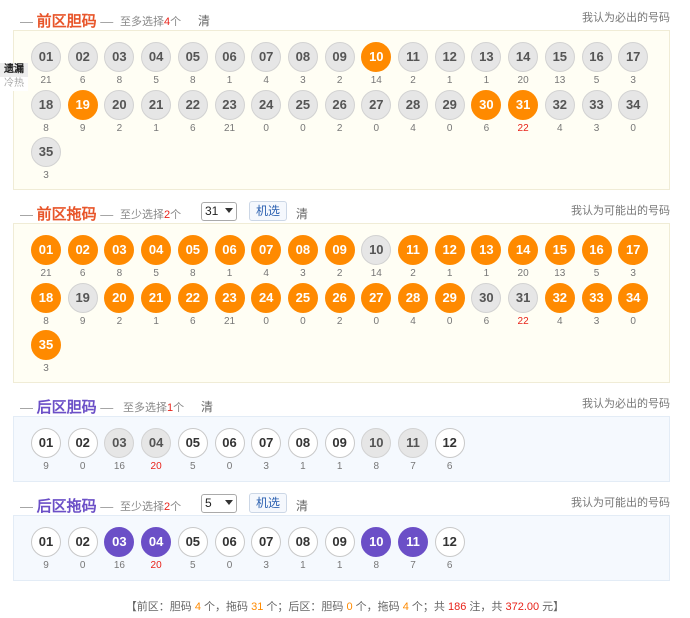  I want to click on count-select: 31, so click(219, 211).